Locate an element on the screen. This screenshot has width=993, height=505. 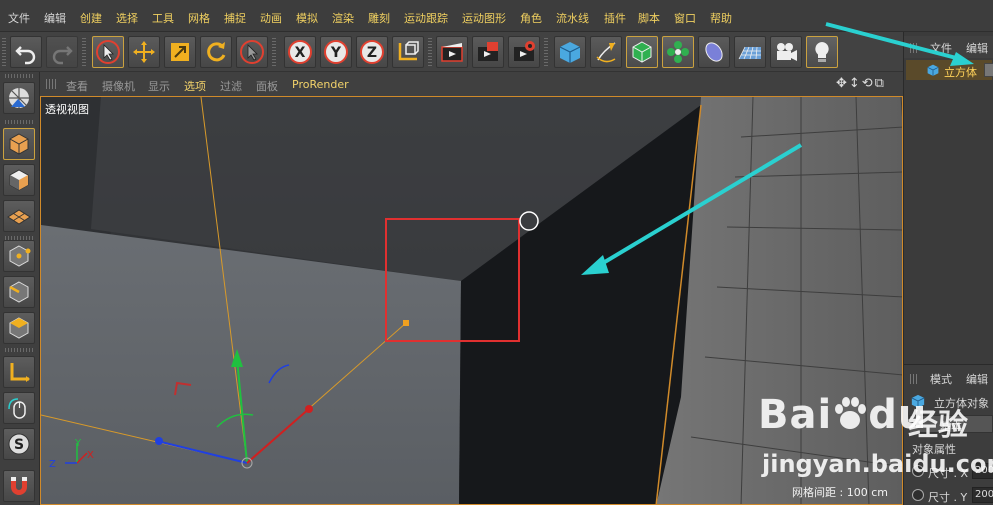
scale-icon is located at coordinates (180, 52).